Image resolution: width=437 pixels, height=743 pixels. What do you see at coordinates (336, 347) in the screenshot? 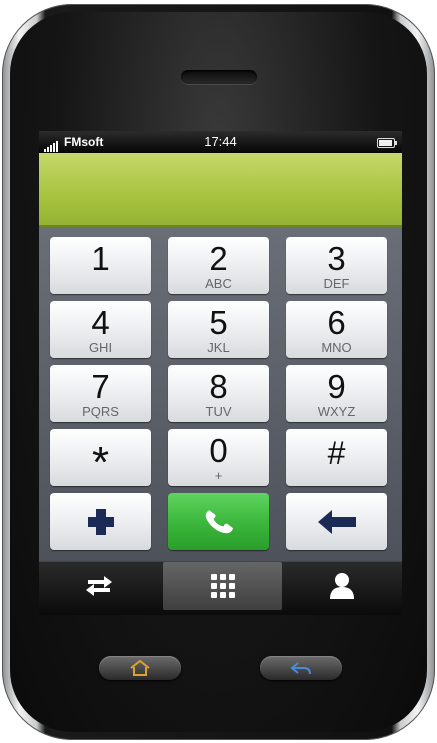
I see `key-letters: MNO` at bounding box center [336, 347].